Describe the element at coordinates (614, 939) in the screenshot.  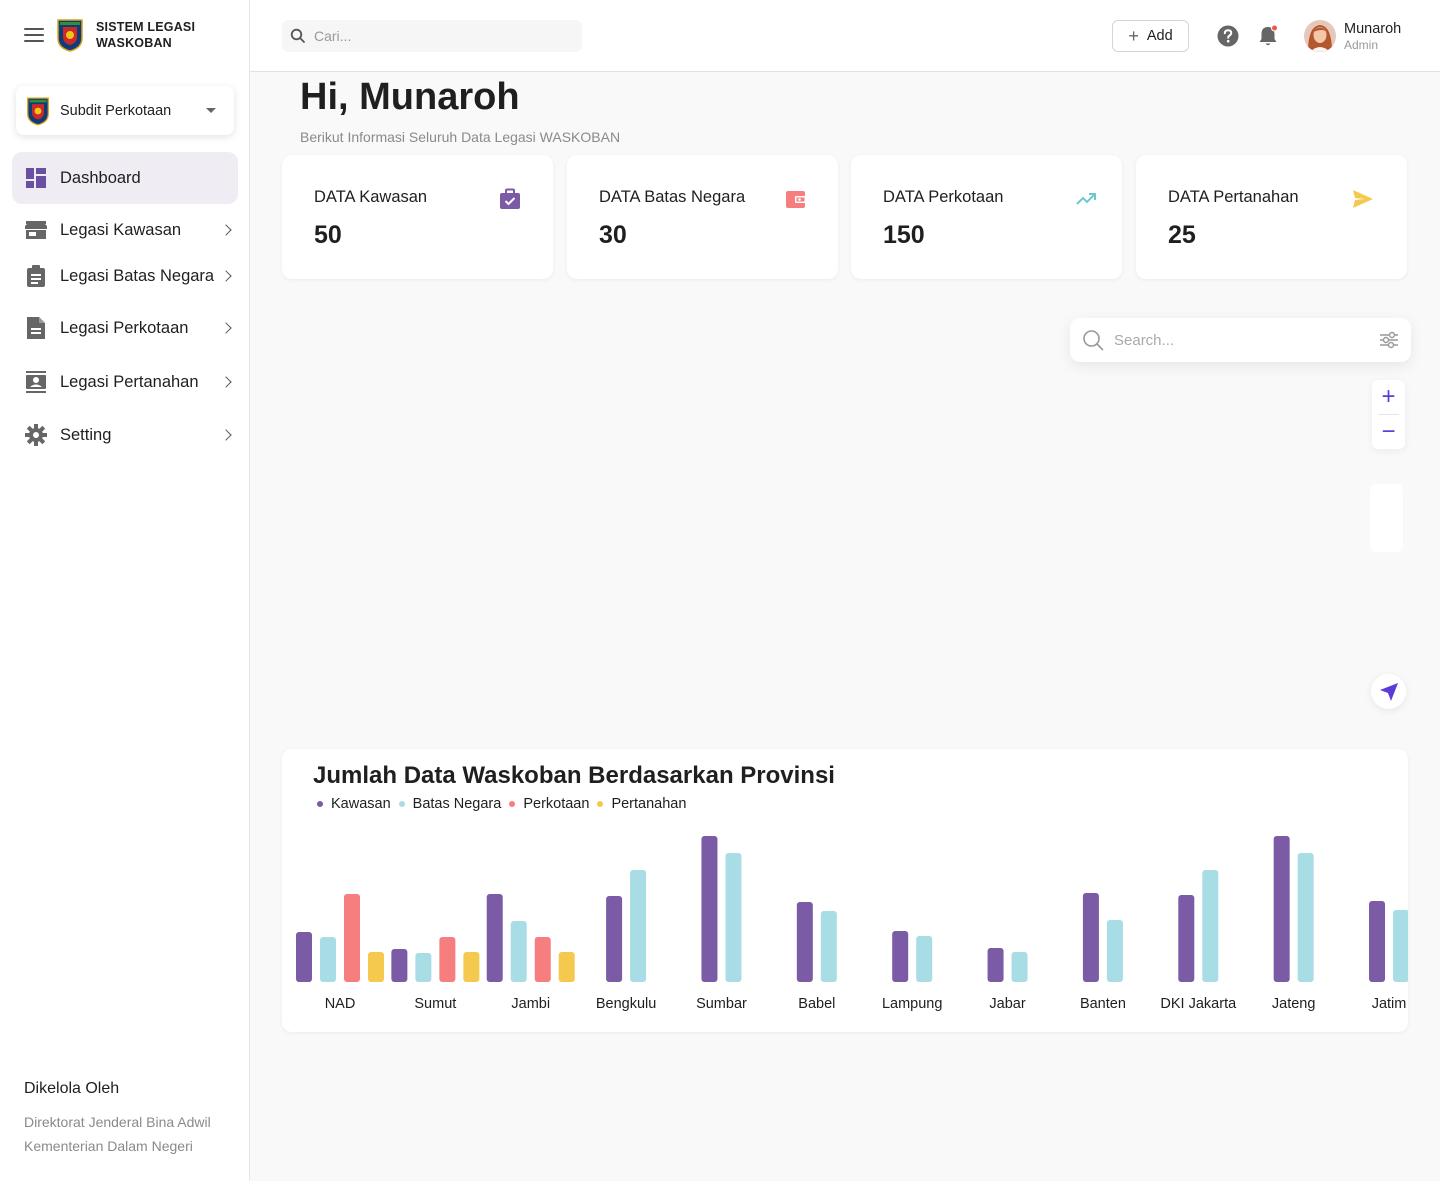
I see `bar-kawasan-bengkulu` at that location.